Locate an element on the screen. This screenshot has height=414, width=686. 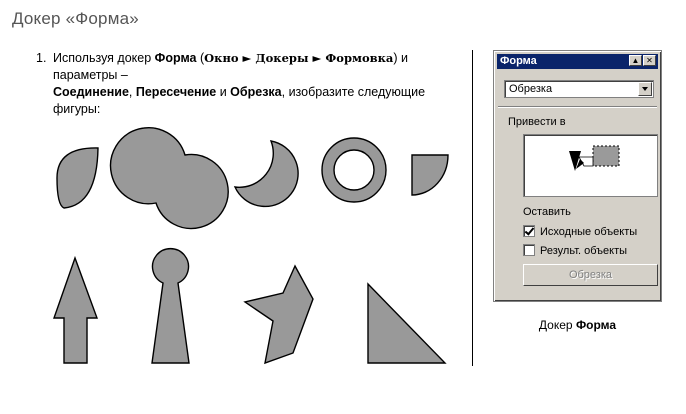
trim-button: Обрезка is located at coordinates (590, 275).